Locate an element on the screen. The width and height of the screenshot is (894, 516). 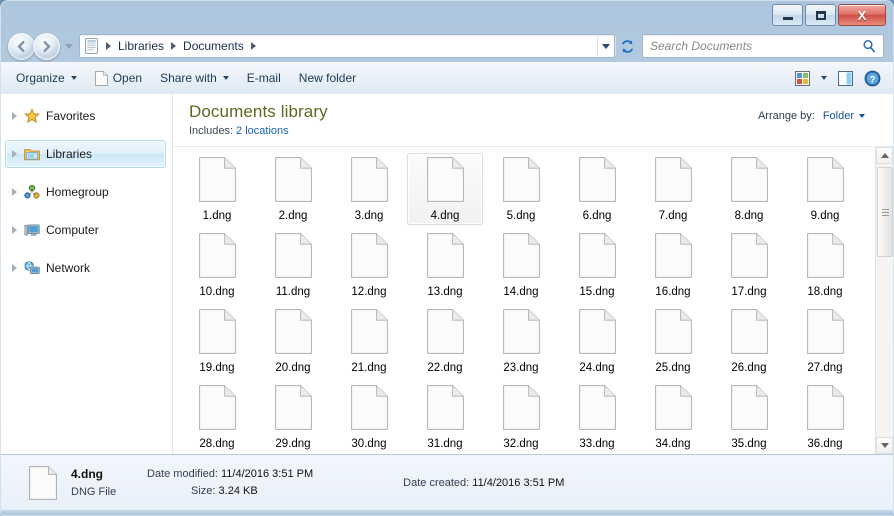
toolbar-email-button: E-mail is located at coordinates (264, 78).